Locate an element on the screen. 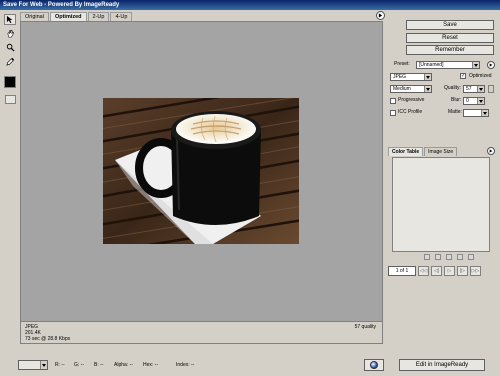  optimized-label: Optimized is located at coordinates (480, 76).